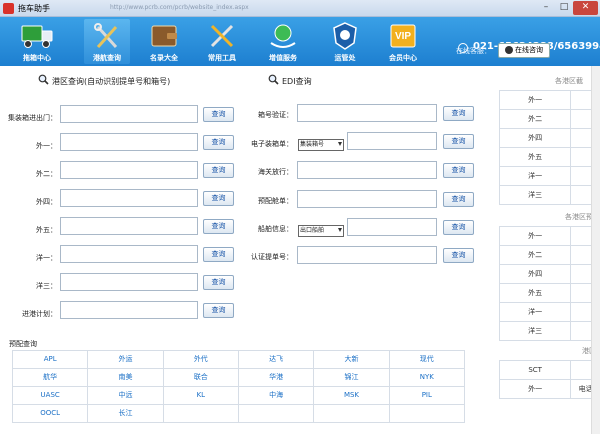  What do you see at coordinates (458, 113) in the screenshot?
I see `box-verify-query-button: 查询` at bounding box center [458, 113].